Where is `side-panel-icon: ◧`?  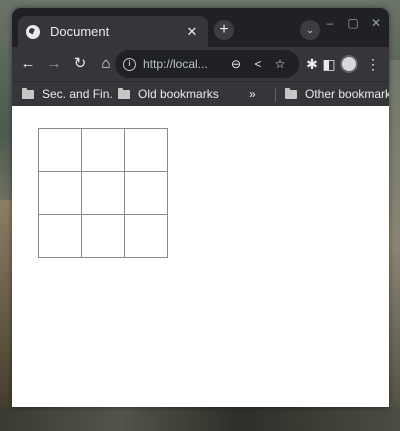
side-panel-icon: ◧ is located at coordinates (329, 64).